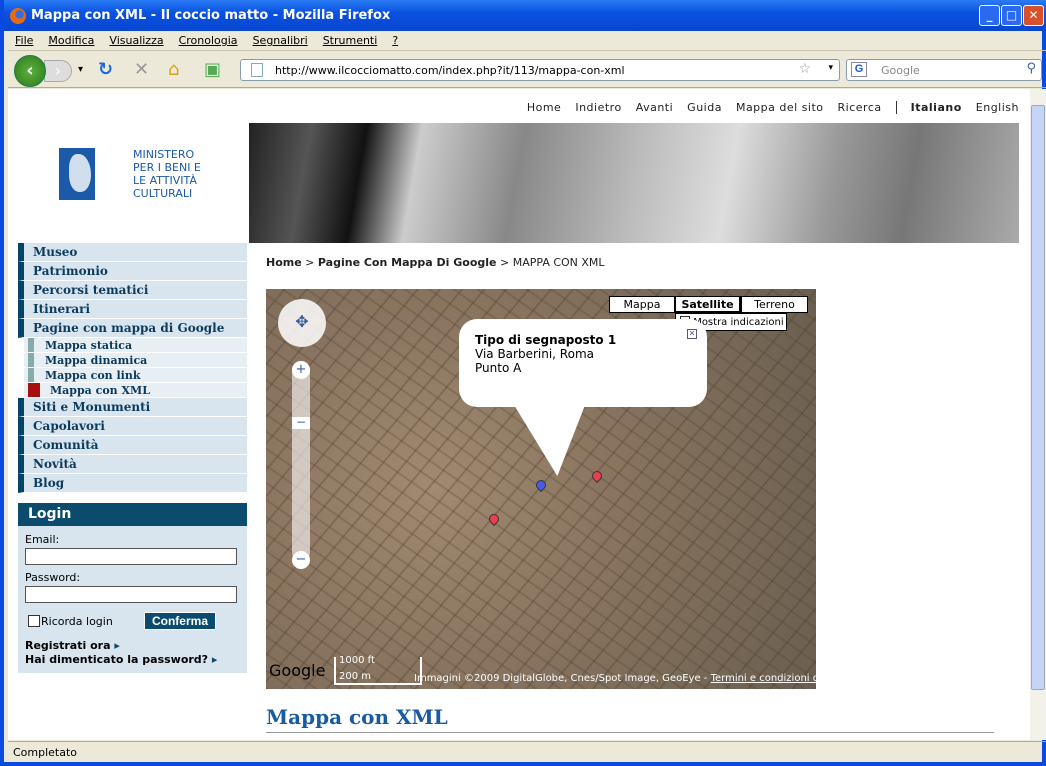  Describe the element at coordinates (132, 390) in the screenshot. I see `sidebar-subitem-xml: Mappa con XML` at that location.